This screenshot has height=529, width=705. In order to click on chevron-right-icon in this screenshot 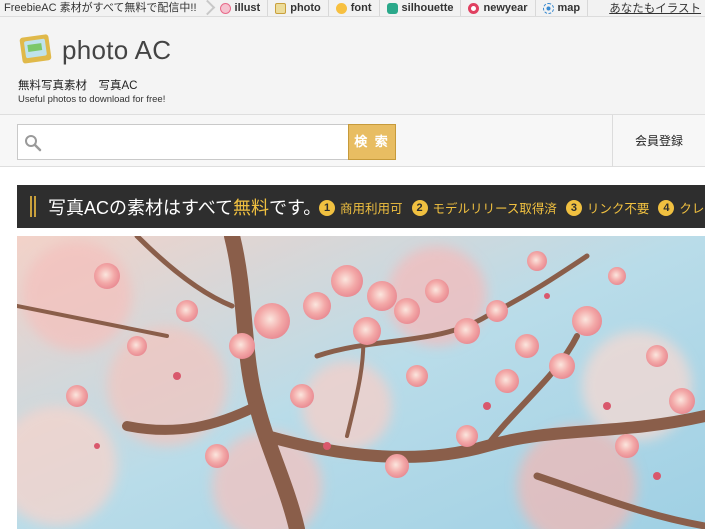, I will do `click(207, 8)`.